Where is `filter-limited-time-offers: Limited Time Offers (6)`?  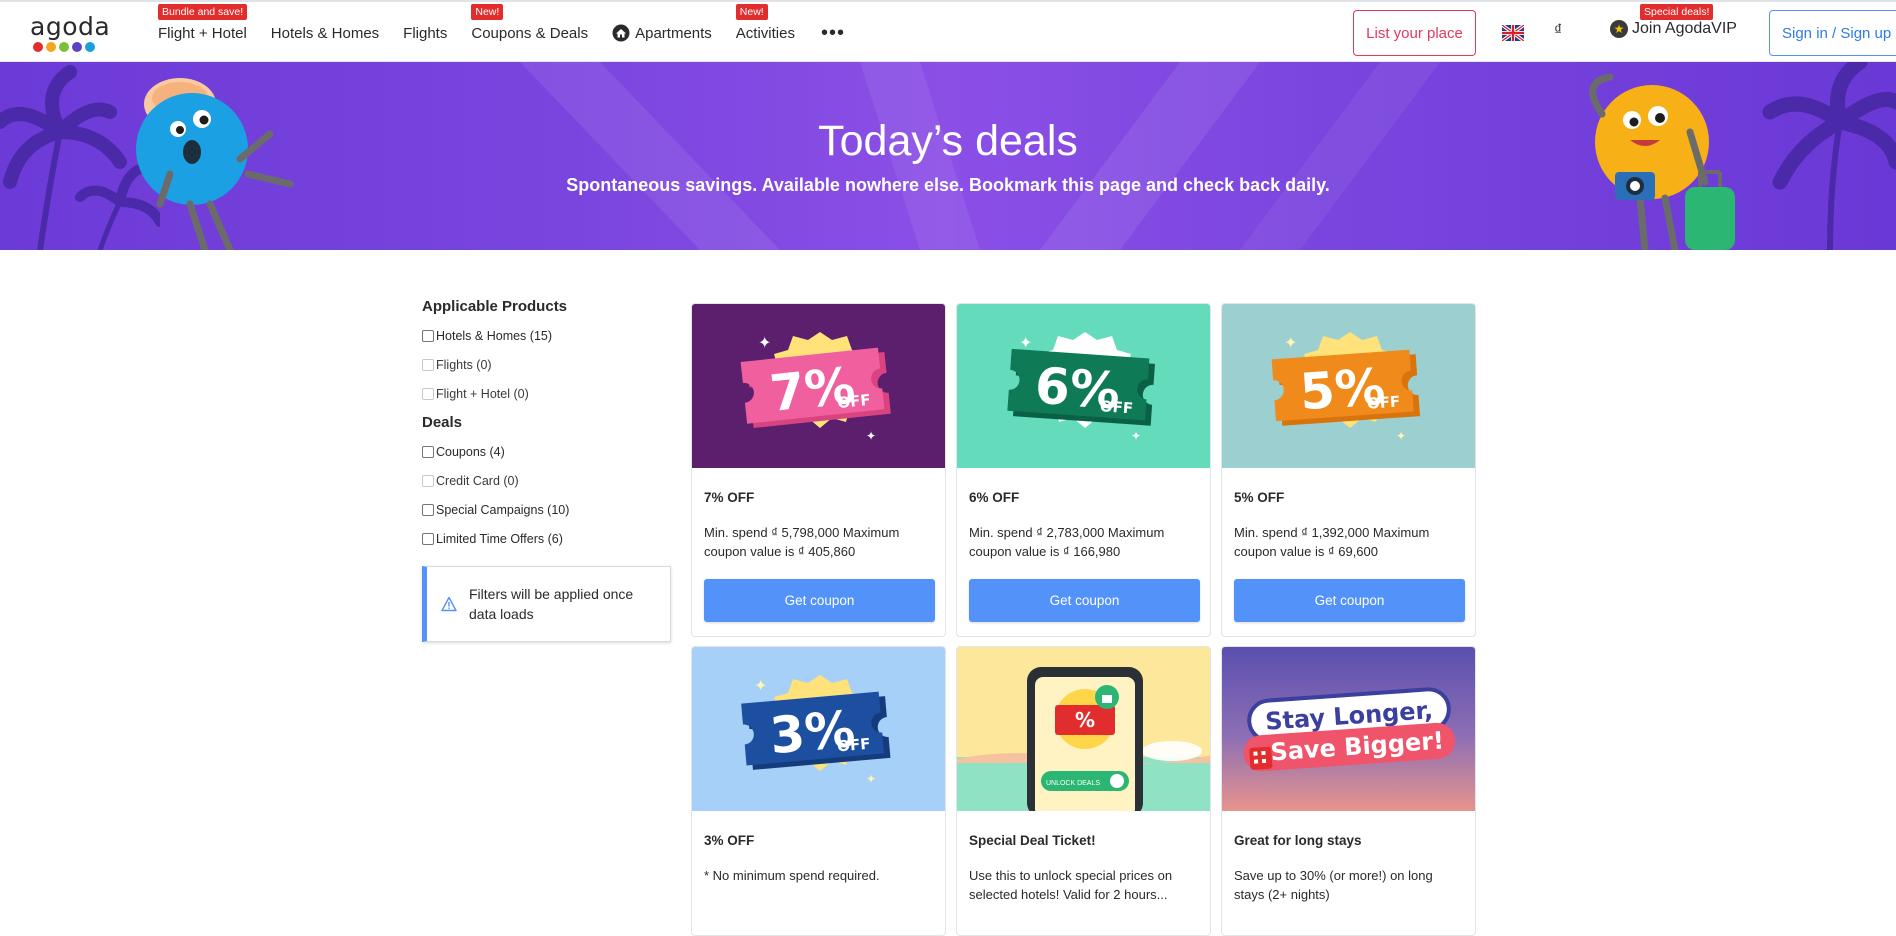
filter-limited-time-offers: Limited Time Offers (6) is located at coordinates (547, 538).